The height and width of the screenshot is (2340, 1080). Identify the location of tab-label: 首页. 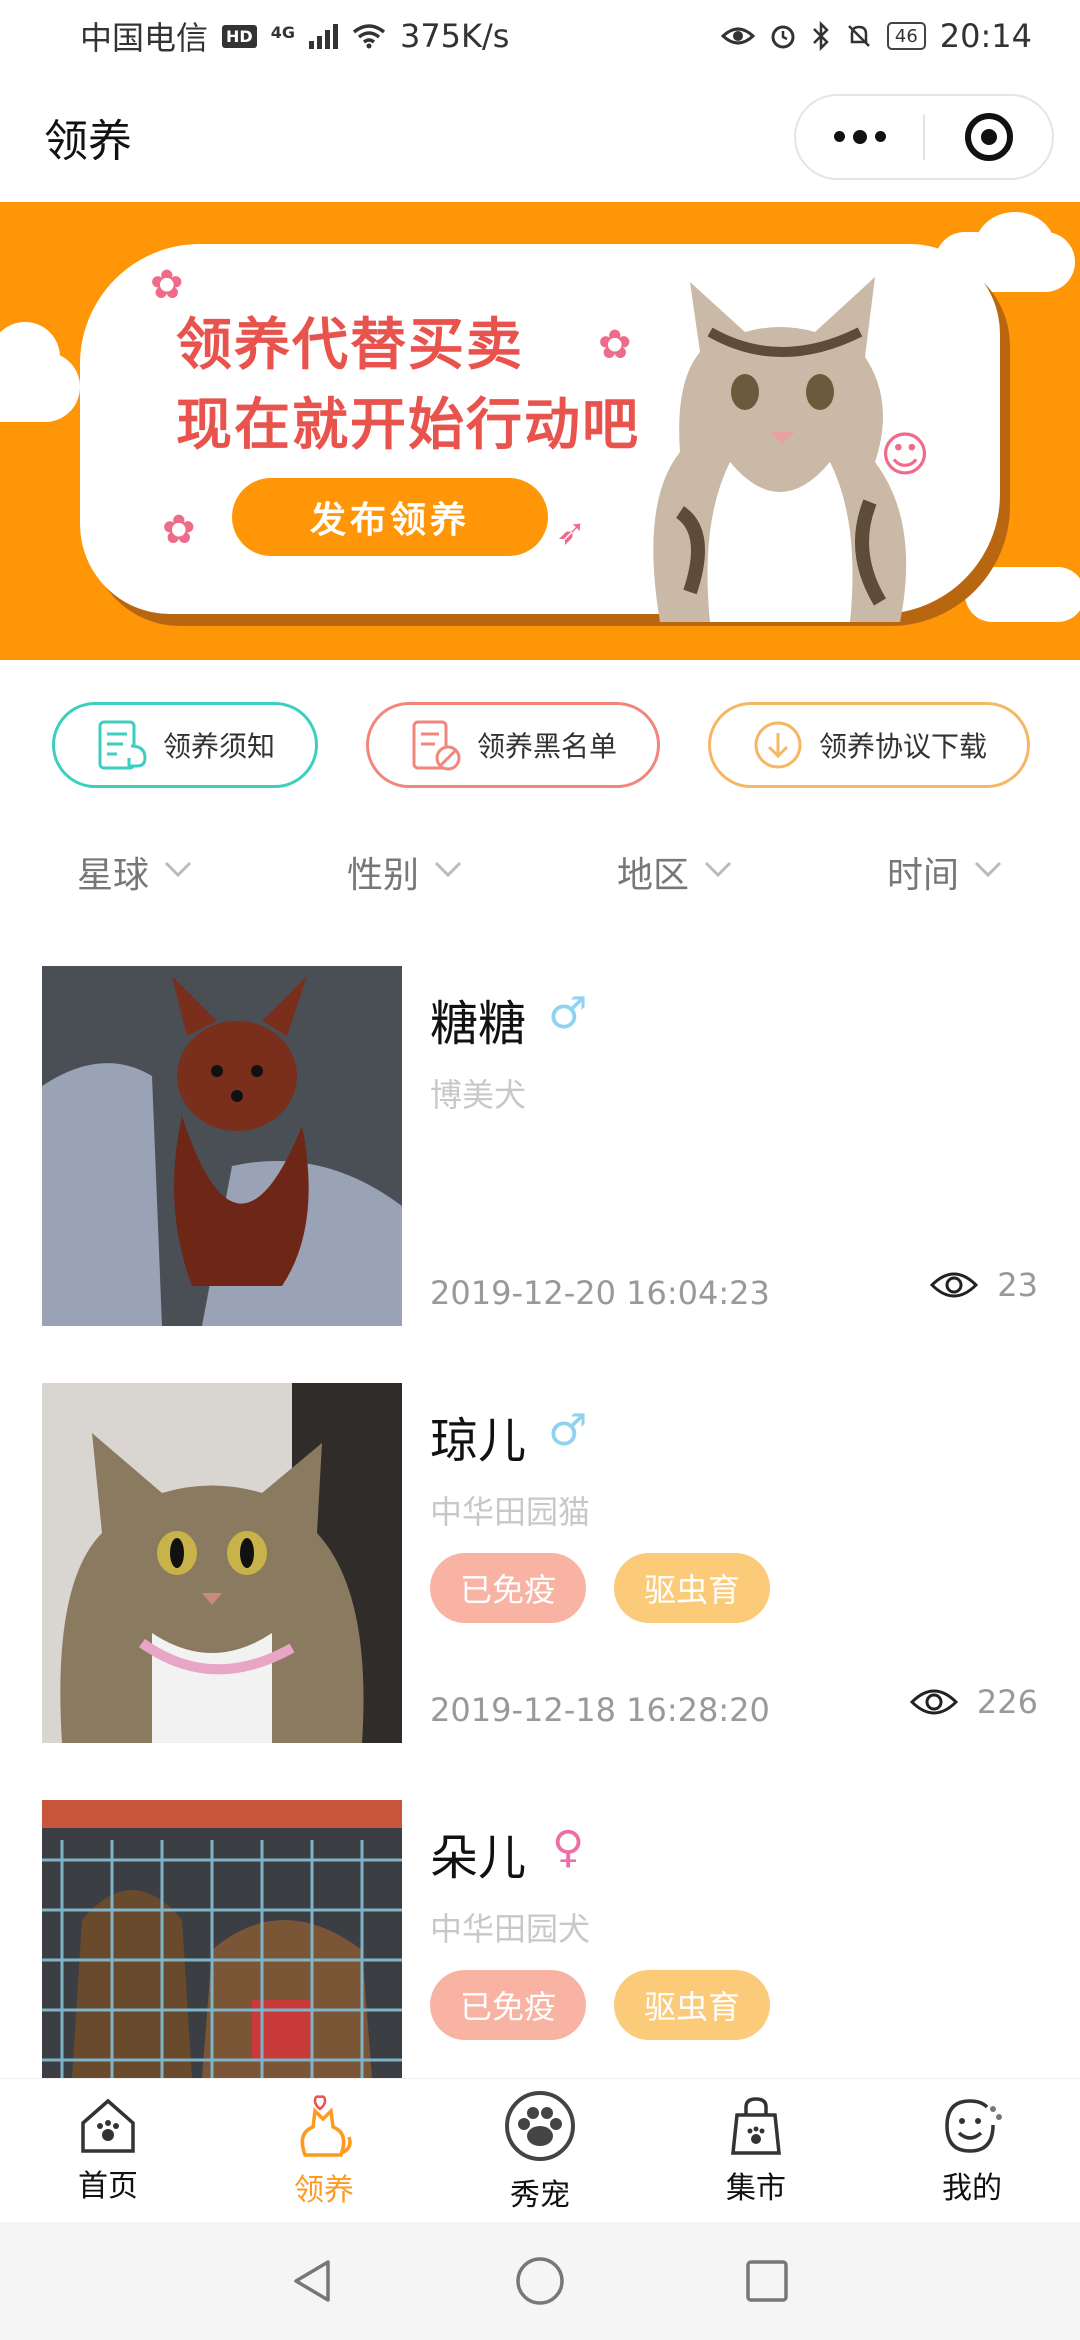
(108, 2186).